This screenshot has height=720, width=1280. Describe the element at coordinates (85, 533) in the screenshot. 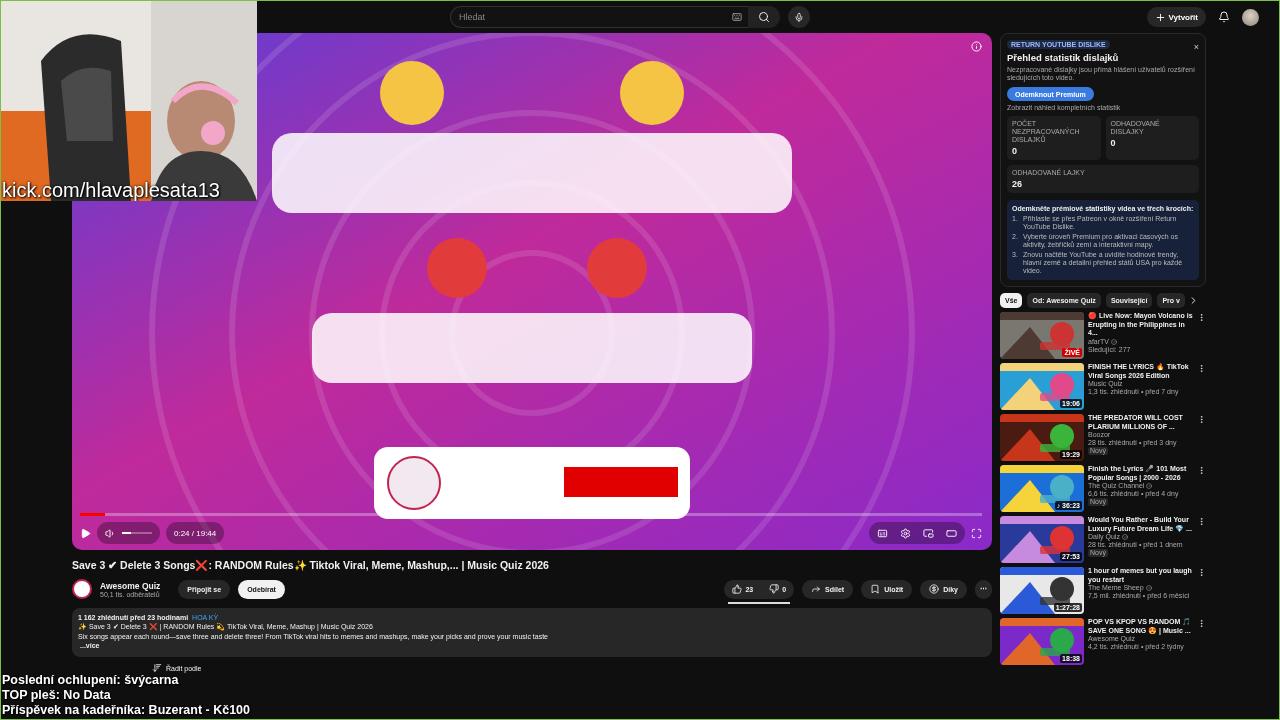

I see `play-button` at that location.